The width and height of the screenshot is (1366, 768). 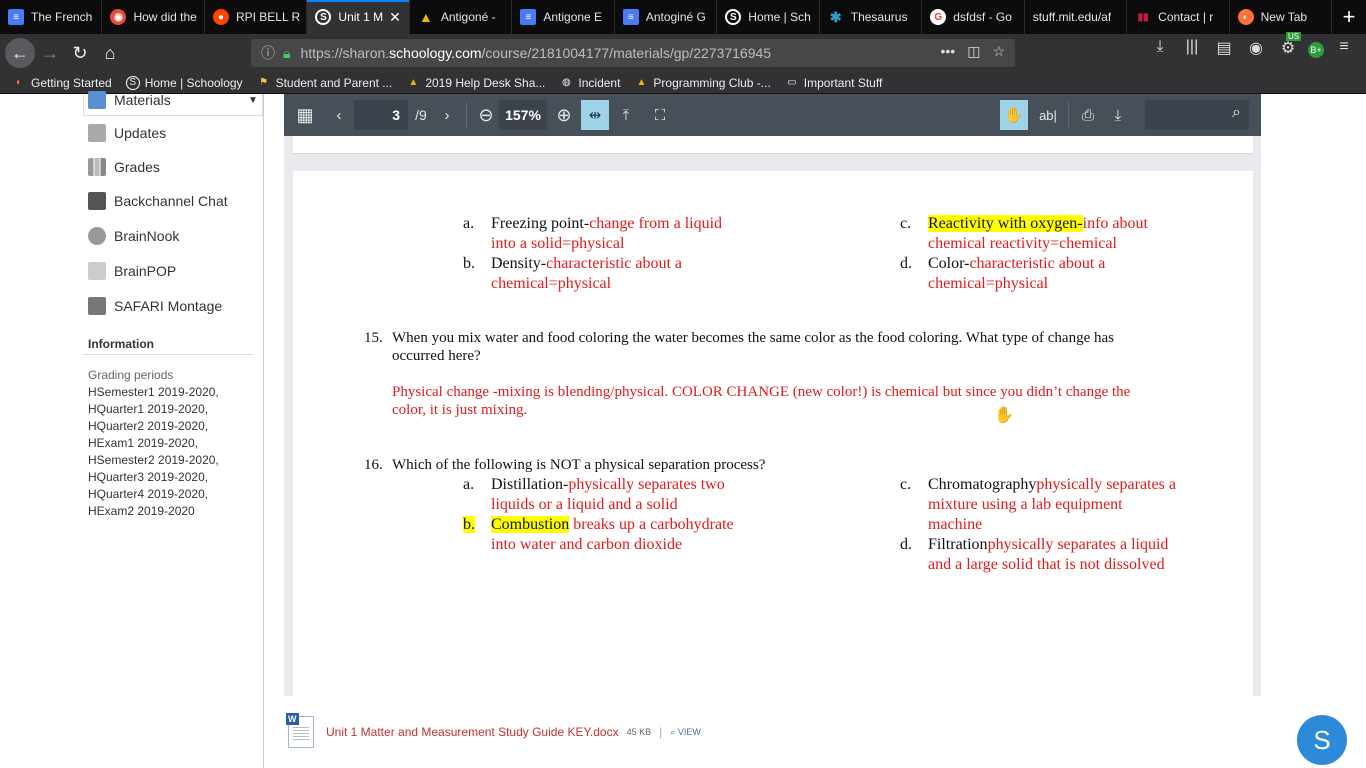 What do you see at coordinates (1236, 113) in the screenshot?
I see `search-icon: ⌕` at bounding box center [1236, 113].